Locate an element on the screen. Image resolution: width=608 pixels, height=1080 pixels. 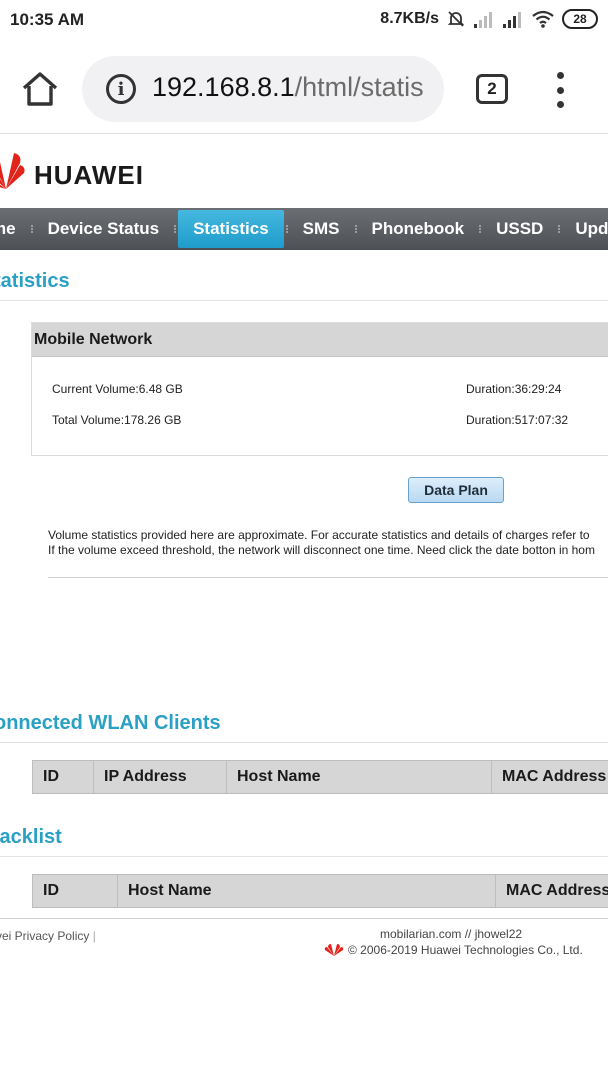
info-icon: i is located at coordinates (121, 89).